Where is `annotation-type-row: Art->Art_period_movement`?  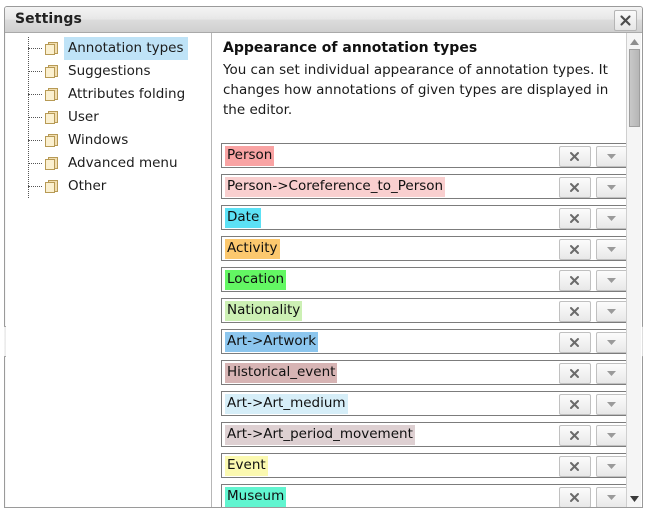 annotation-type-row: Art->Art_period_movement is located at coordinates (426, 434).